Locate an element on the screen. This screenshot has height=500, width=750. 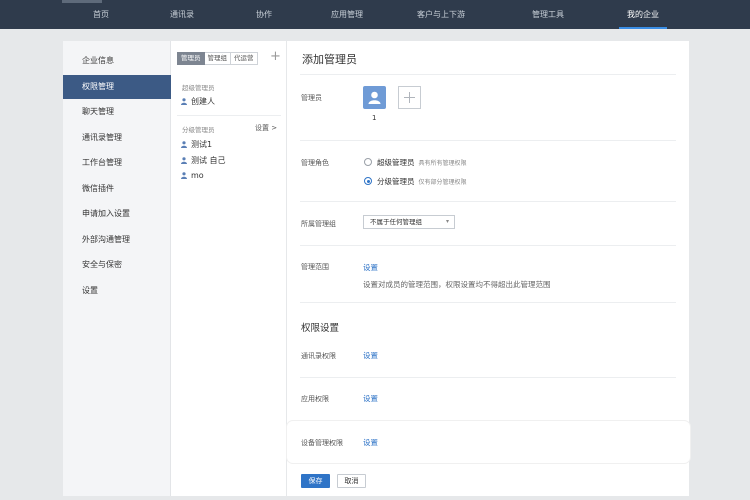
main-nav: 首页 通讯录 协作 应用管理 客户与上下游 管理工具 我的企业 is located at coordinates (375, 16).